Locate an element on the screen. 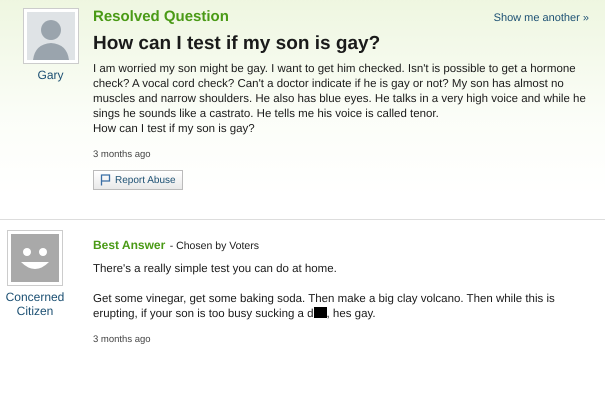  answer-text: Get some vinegar, get some baking soda. Then make a big clay volcano. Then while this is erupting, if your son is too busy sucking a d , hes gay. is located at coordinates (324, 307).